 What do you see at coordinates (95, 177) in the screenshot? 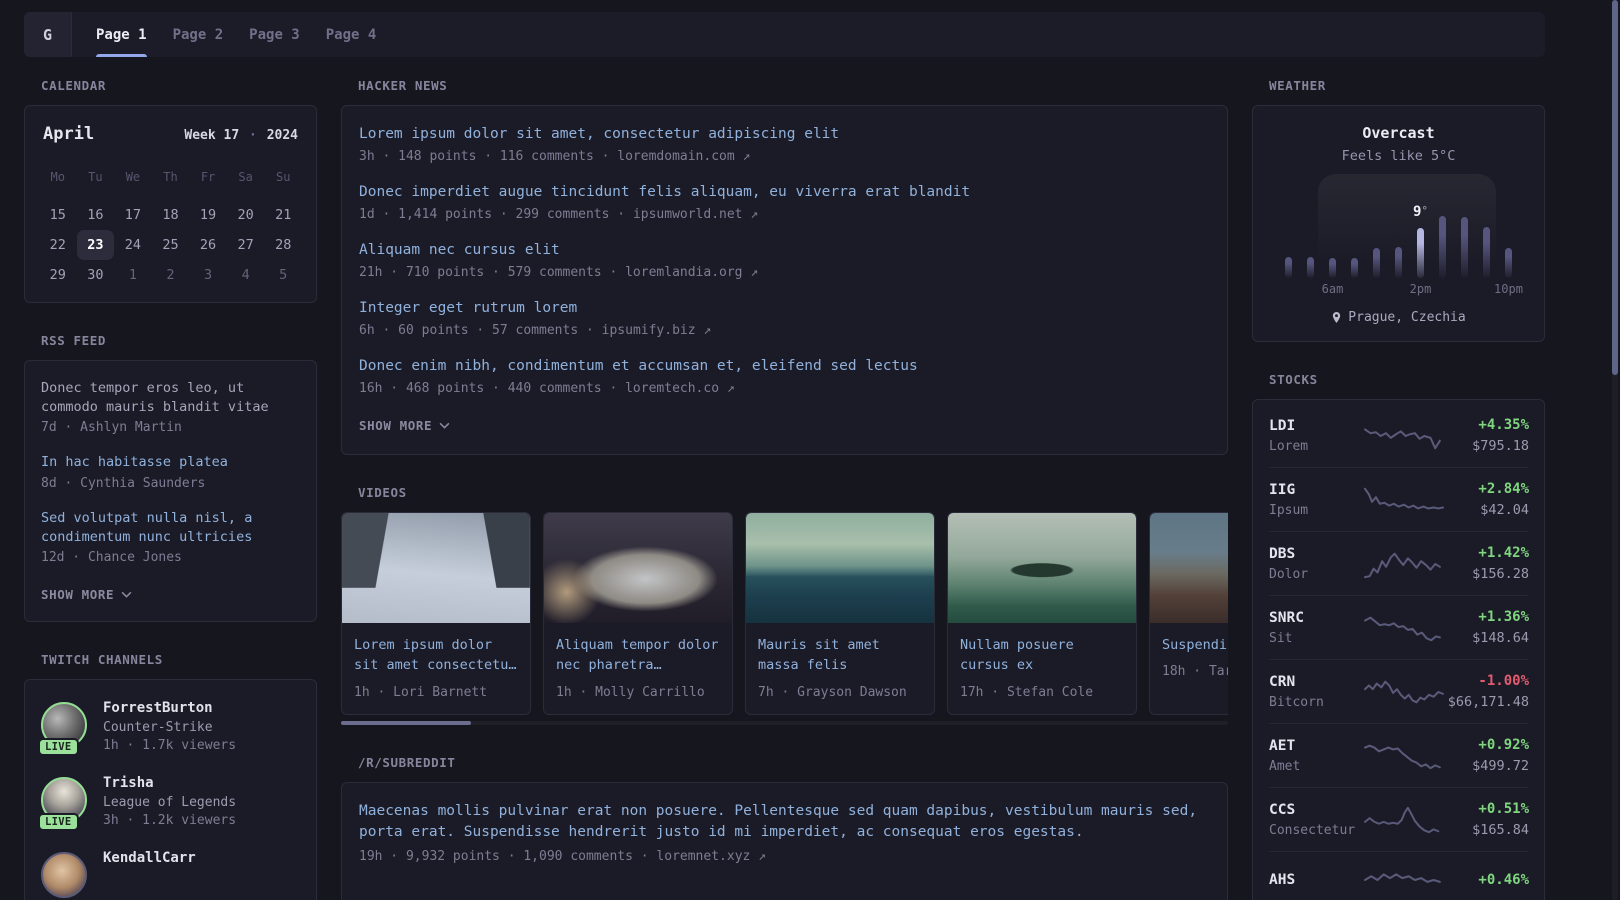
I see `calendar-weekday: Tu` at bounding box center [95, 177].